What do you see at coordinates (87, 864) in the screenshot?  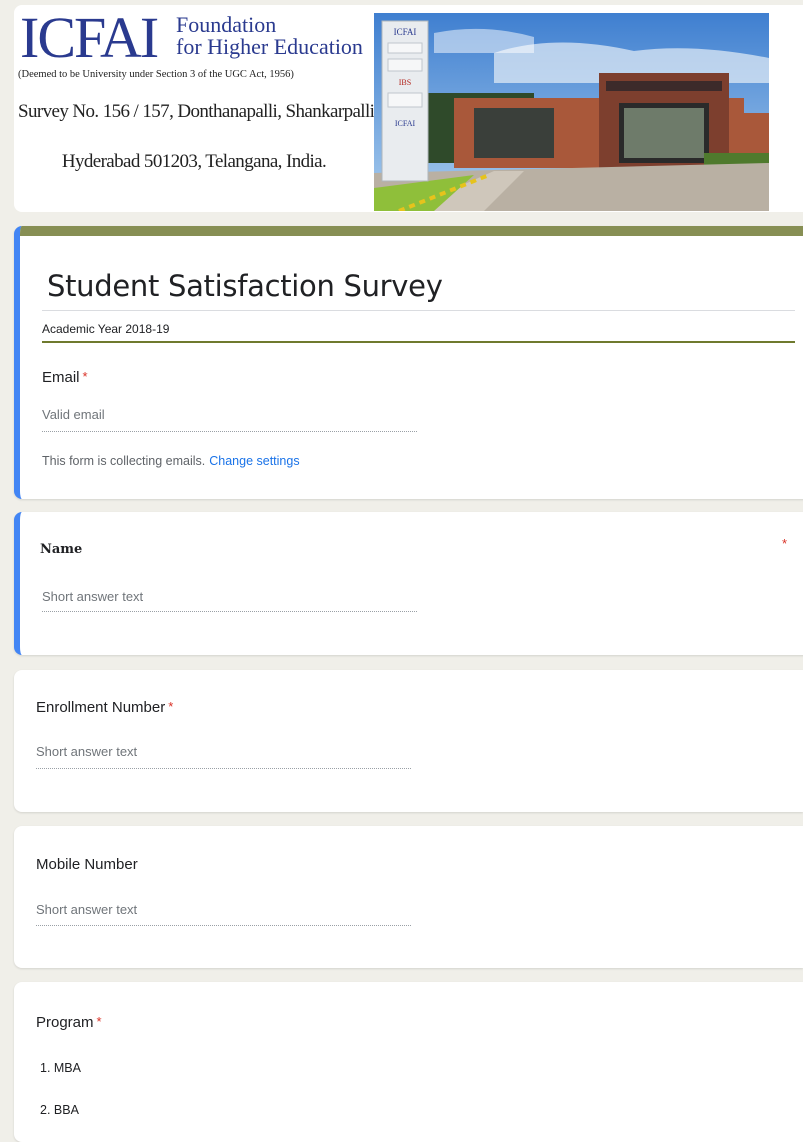 I see `question-title: Mobile Number` at bounding box center [87, 864].